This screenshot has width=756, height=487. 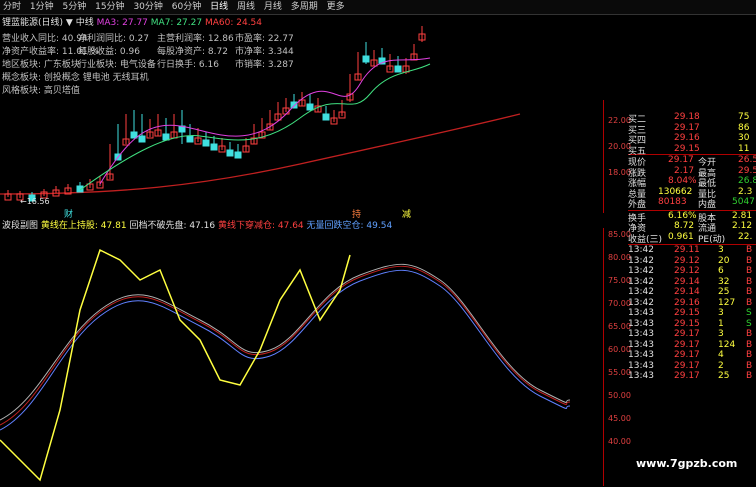 What do you see at coordinates (304, 7) in the screenshot?
I see `tab-multi-period: 多周期` at bounding box center [304, 7].